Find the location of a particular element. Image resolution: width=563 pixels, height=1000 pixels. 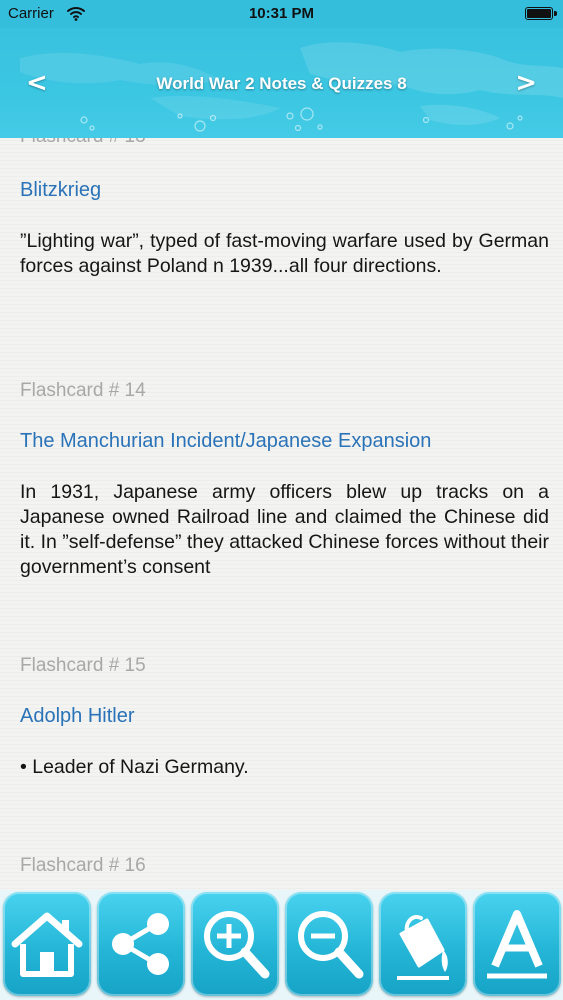

share-button is located at coordinates (141, 944).